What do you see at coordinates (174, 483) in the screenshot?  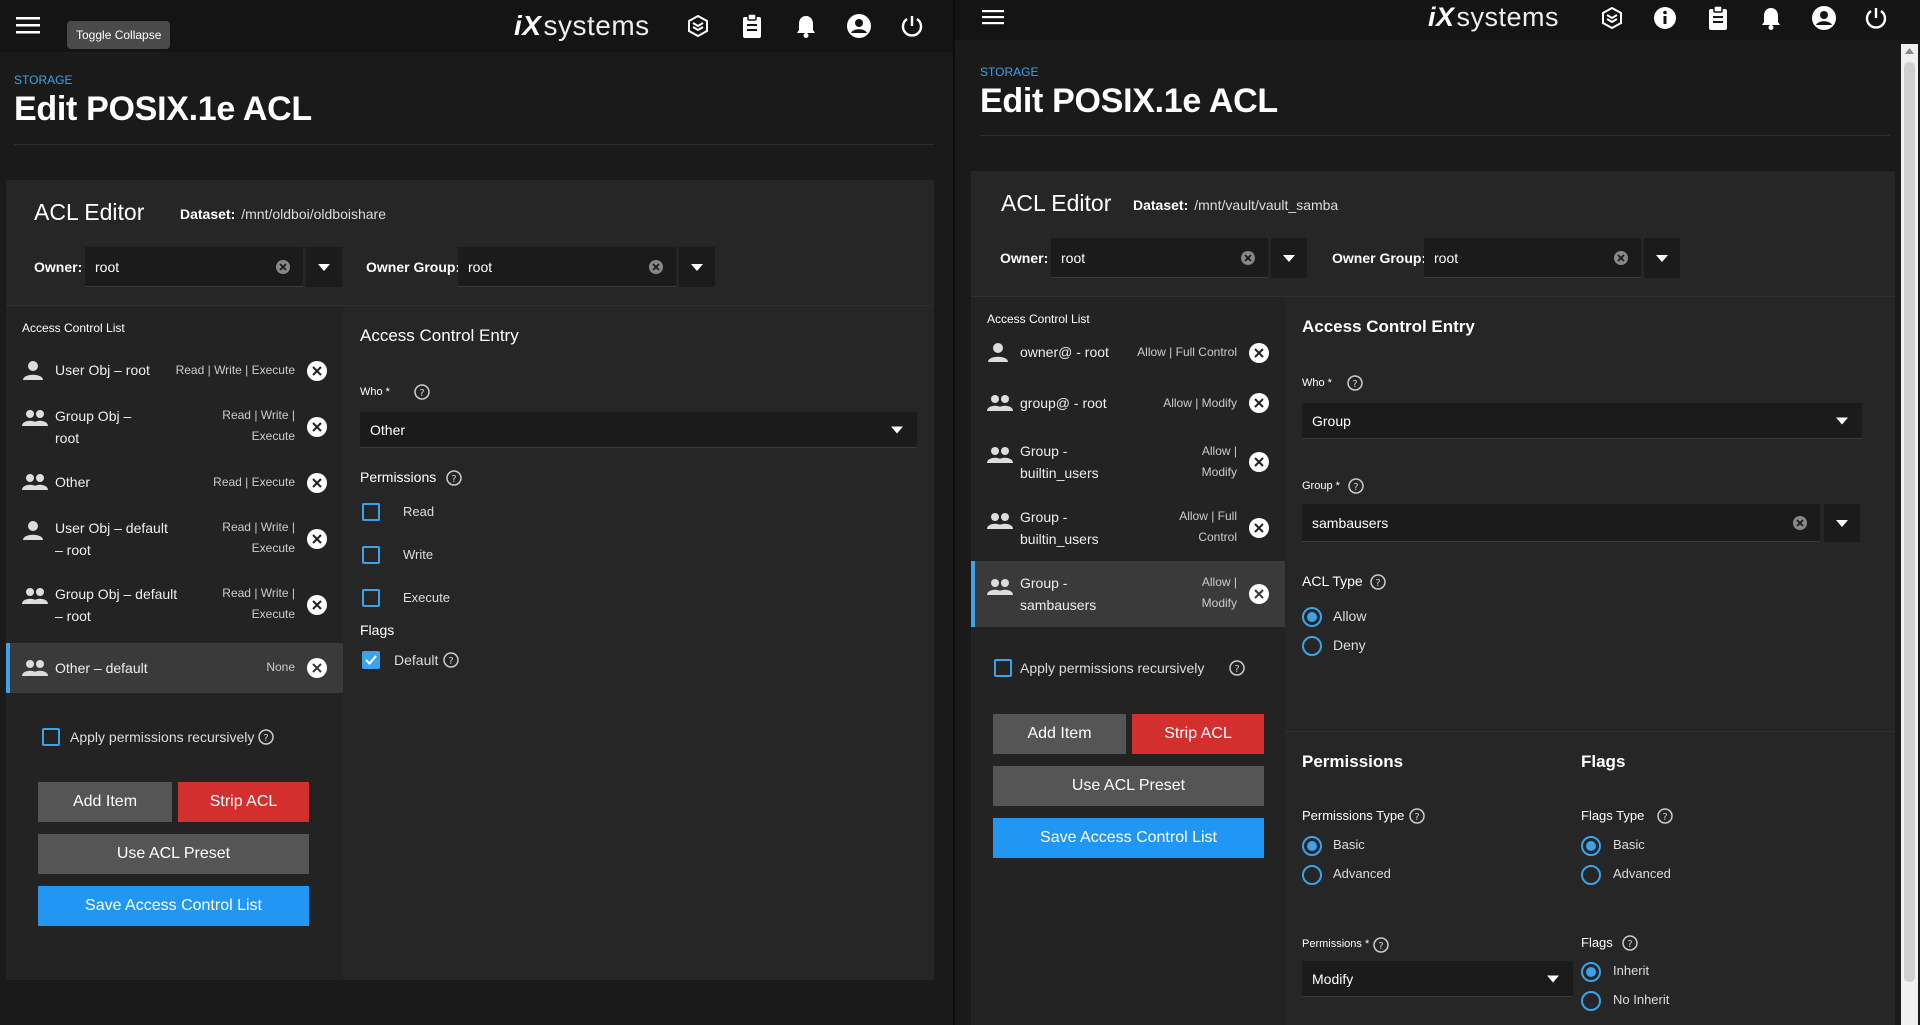 I see `acl-entry: Other Read | Execute` at bounding box center [174, 483].